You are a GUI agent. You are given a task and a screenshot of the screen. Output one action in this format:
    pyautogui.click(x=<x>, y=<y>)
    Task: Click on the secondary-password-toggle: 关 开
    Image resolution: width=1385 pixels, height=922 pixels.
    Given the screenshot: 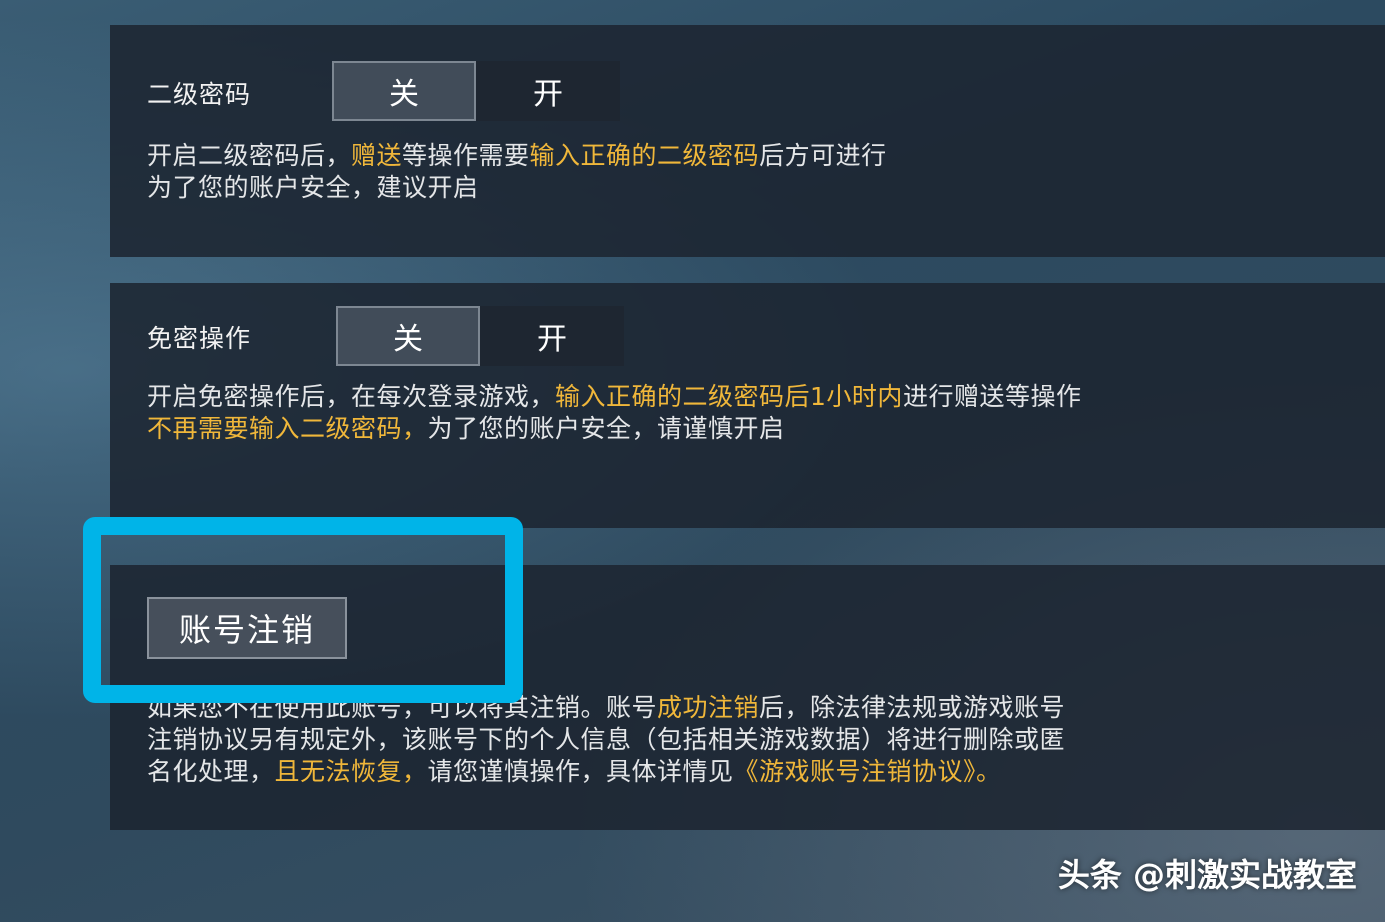 What is the action you would take?
    pyautogui.click(x=476, y=91)
    